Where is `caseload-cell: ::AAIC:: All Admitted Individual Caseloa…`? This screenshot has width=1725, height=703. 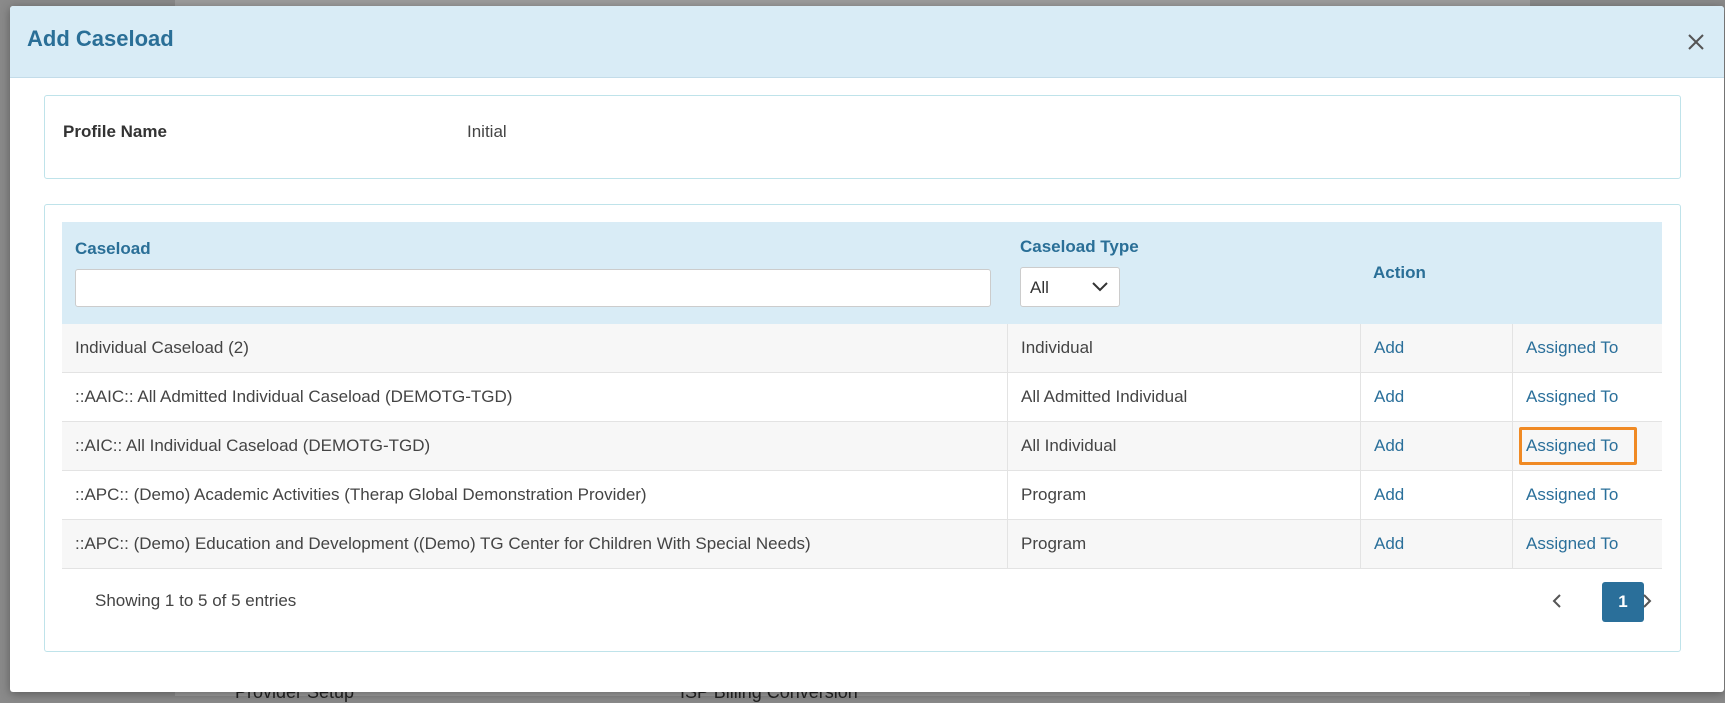 caseload-cell: ::AAIC:: All Admitted Individual Caseloa… is located at coordinates (294, 396).